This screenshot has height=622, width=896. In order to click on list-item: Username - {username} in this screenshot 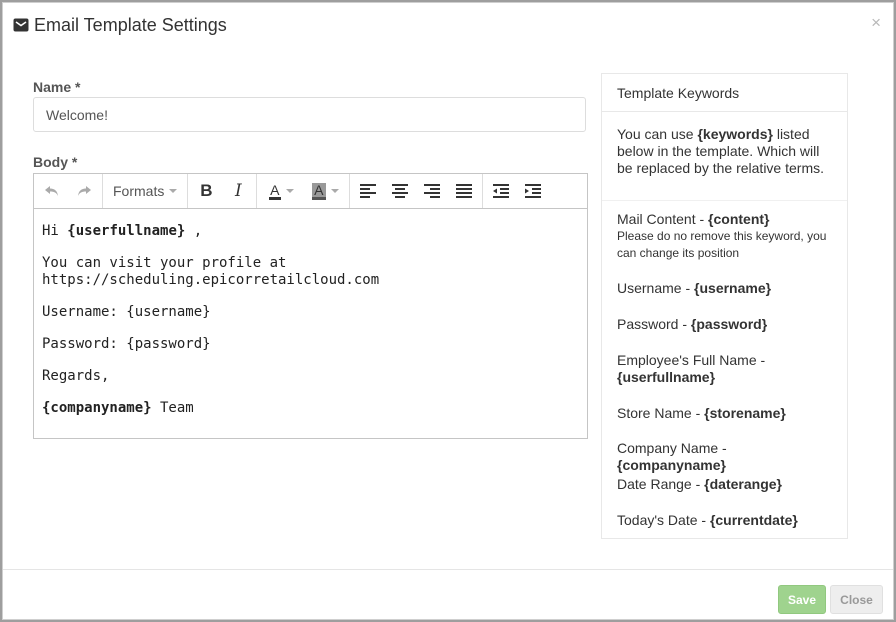, I will do `click(694, 288)`.